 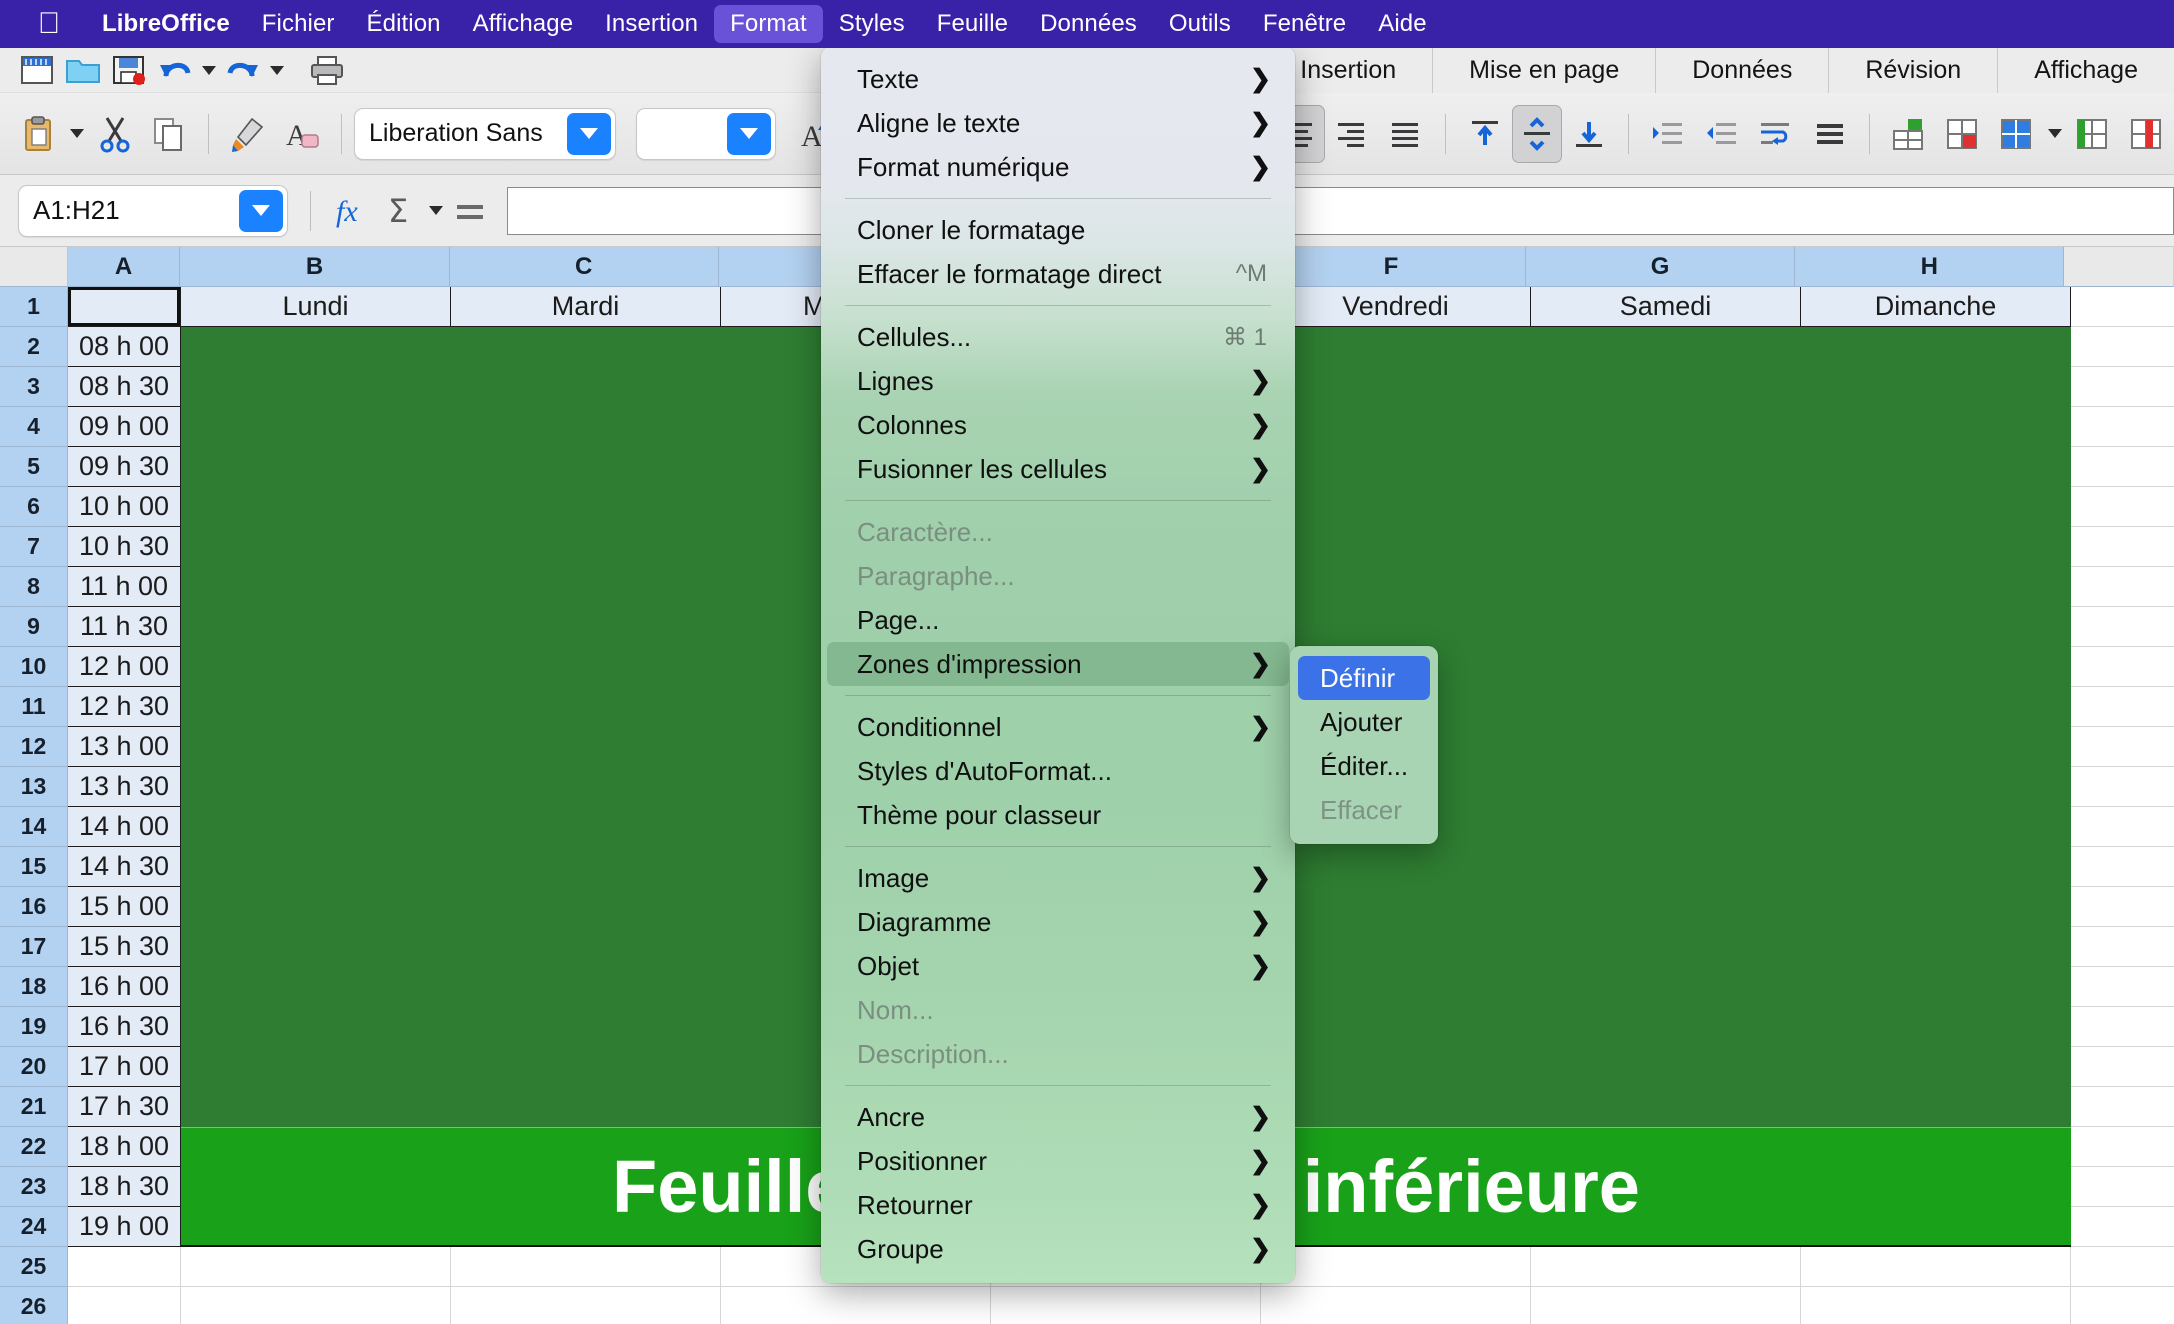 I want to click on cell-D26, so click(x=856, y=1305).